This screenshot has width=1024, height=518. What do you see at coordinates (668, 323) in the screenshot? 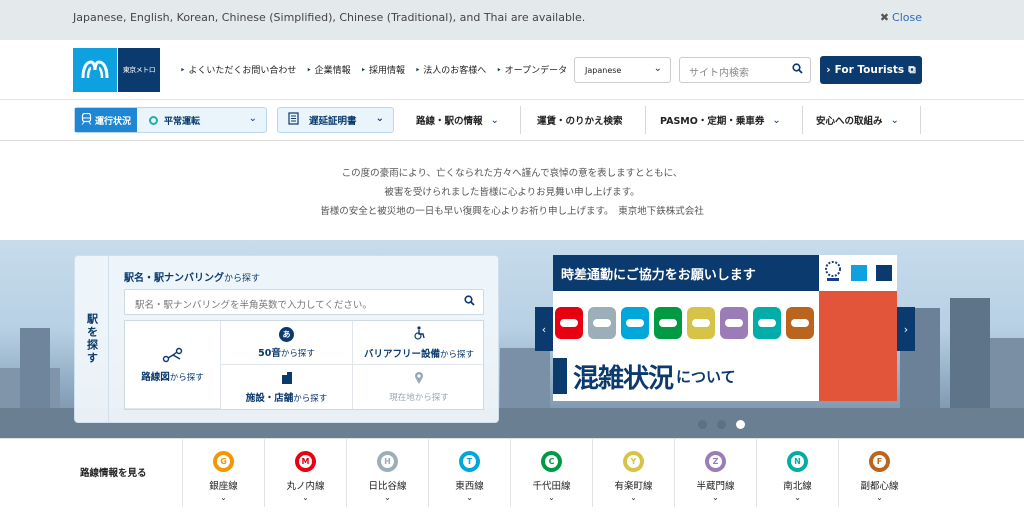
I see `mascot-c` at bounding box center [668, 323].